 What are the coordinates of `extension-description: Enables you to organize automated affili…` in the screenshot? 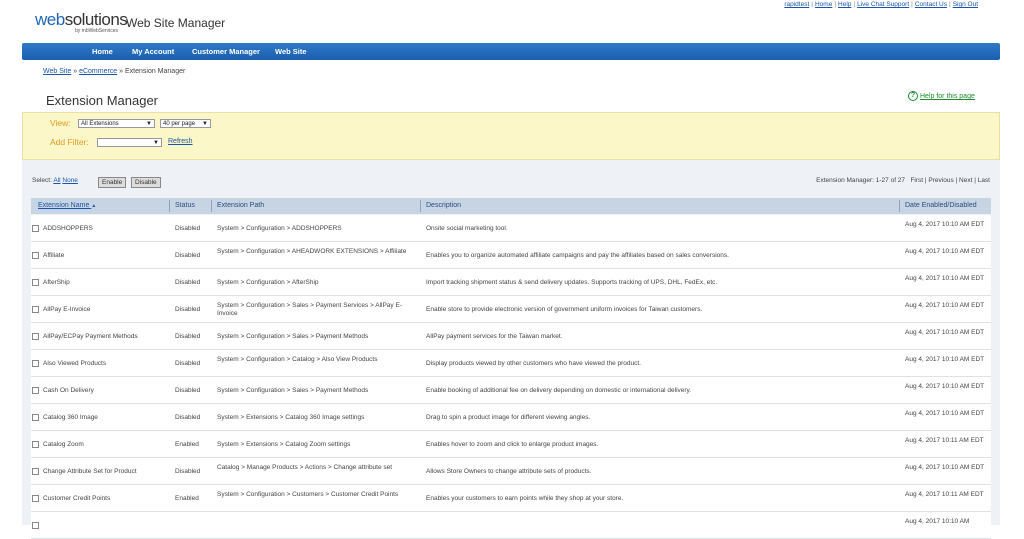 It's located at (577, 255).